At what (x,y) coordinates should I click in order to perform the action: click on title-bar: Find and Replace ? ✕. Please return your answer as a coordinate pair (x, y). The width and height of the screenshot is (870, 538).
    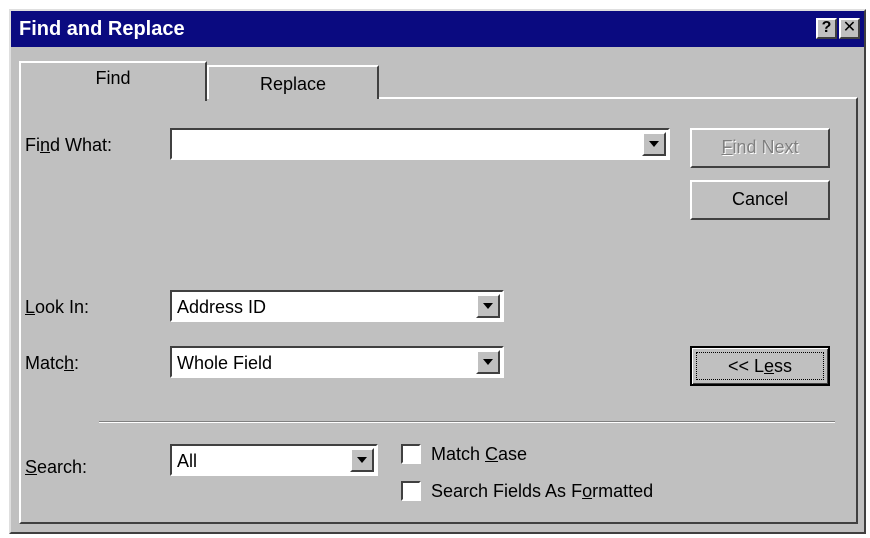
    Looking at the image, I should click on (437, 29).